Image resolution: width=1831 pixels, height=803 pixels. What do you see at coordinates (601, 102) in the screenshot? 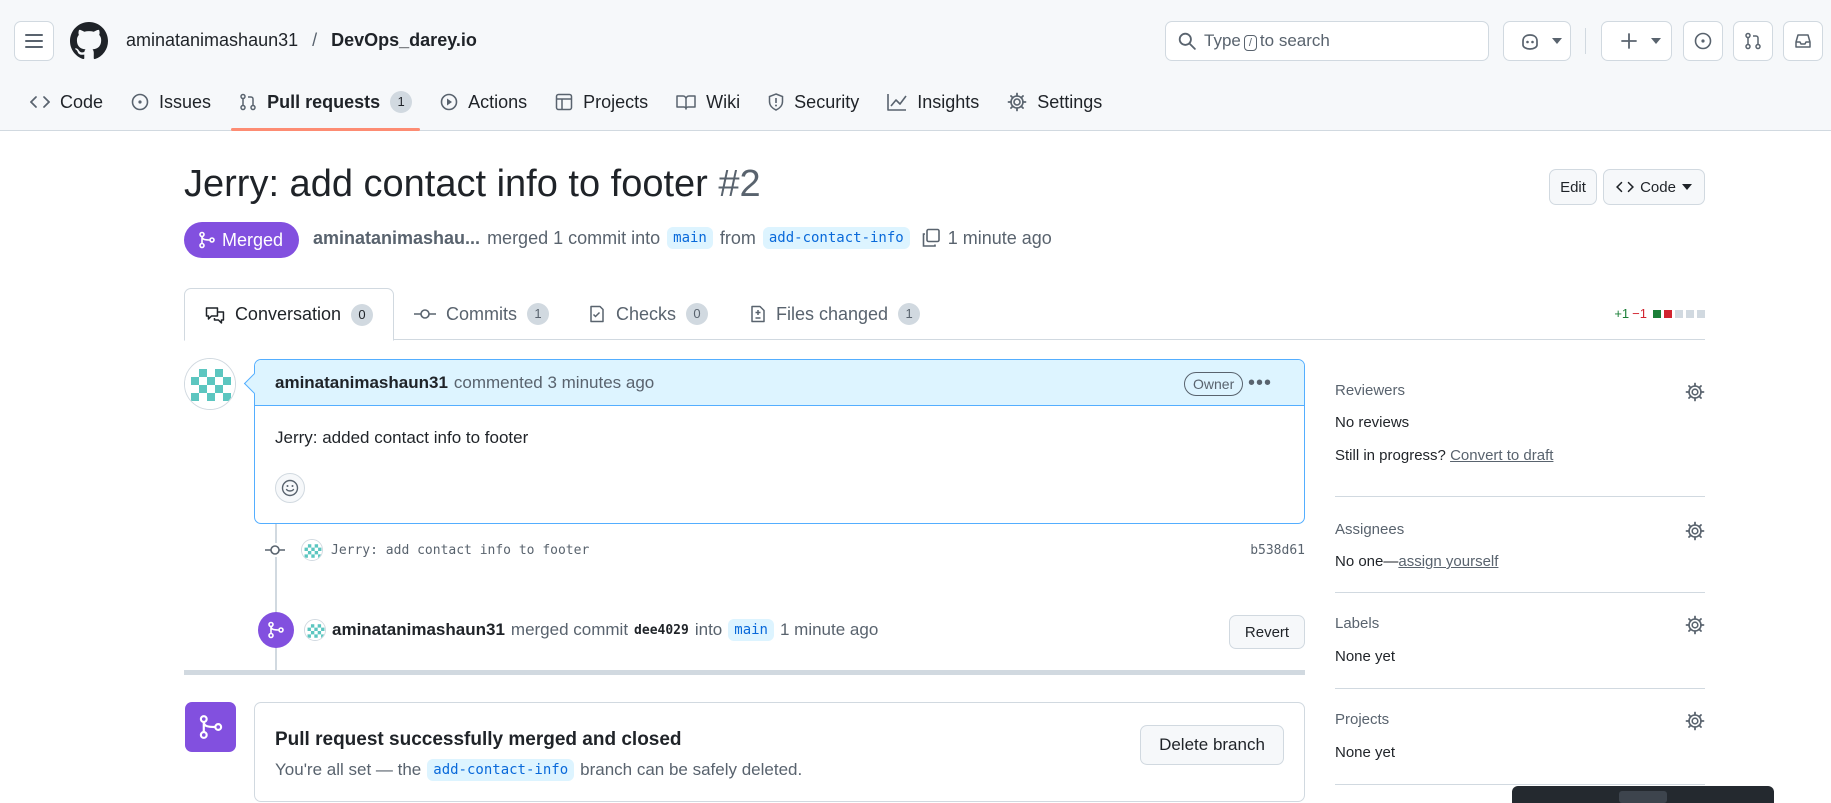
I see `nav-projects: Projects` at bounding box center [601, 102].